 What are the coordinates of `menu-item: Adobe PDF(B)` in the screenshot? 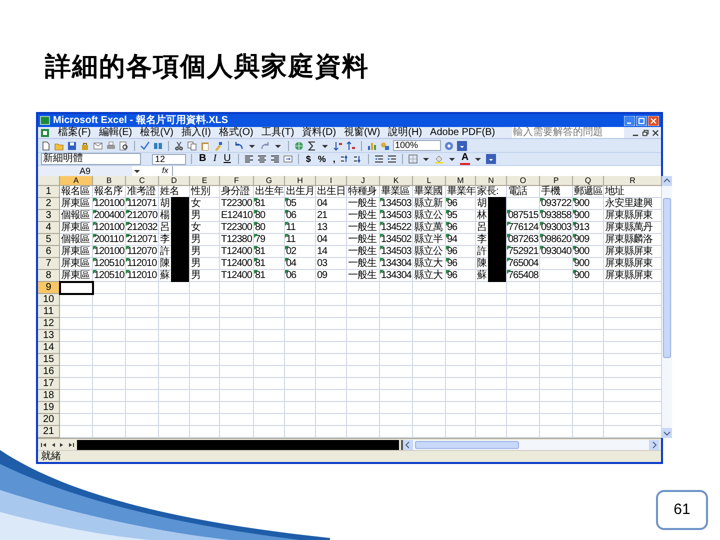 It's located at (463, 132).